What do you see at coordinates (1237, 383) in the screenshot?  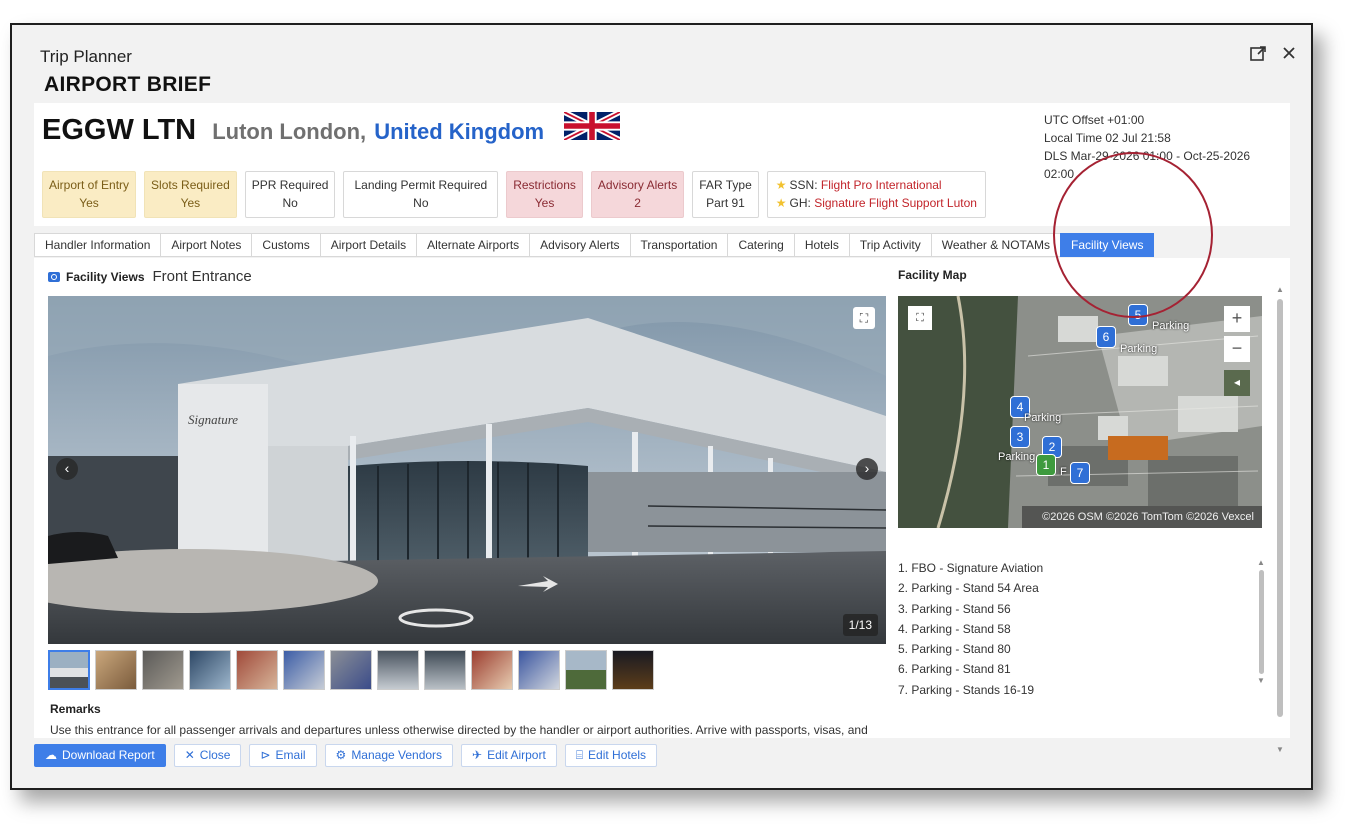 I see `map-layer-toggle-icon: ◂` at bounding box center [1237, 383].